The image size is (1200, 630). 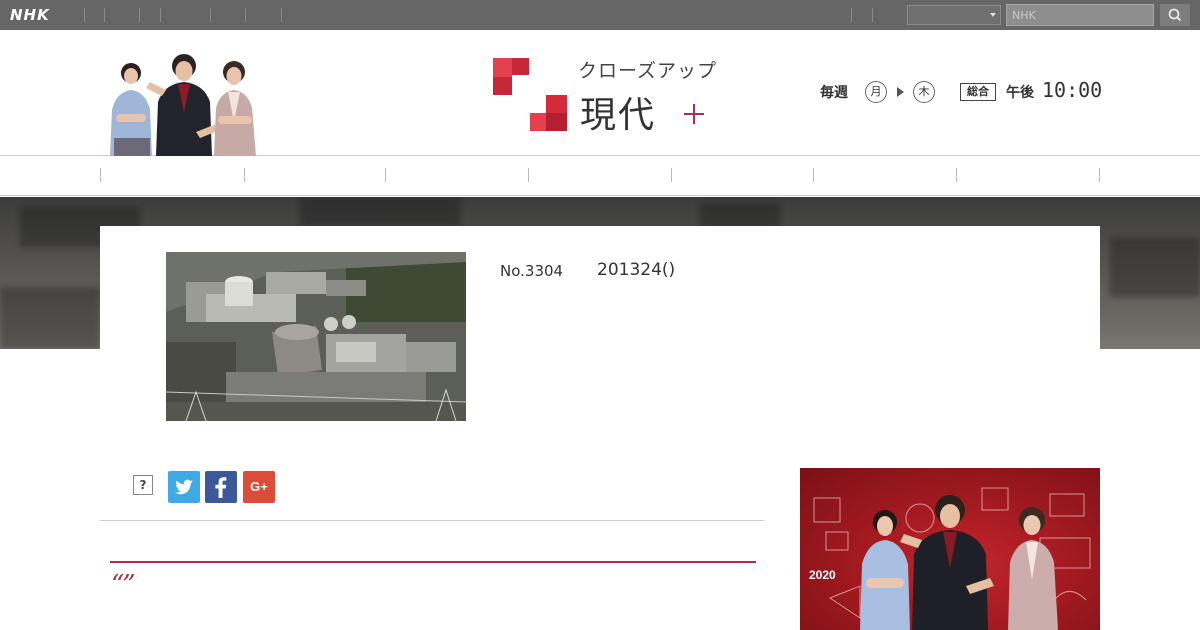 What do you see at coordinates (183, 105) in the screenshot?
I see `hosts-photo` at bounding box center [183, 105].